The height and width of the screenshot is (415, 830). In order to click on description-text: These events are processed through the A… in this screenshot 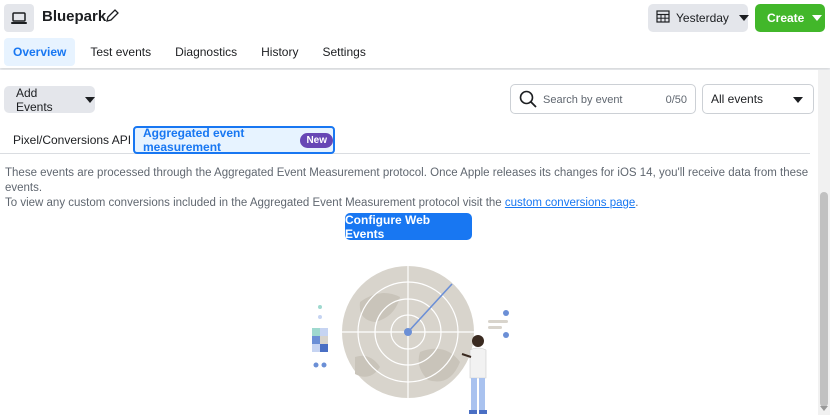, I will do `click(410, 188)`.